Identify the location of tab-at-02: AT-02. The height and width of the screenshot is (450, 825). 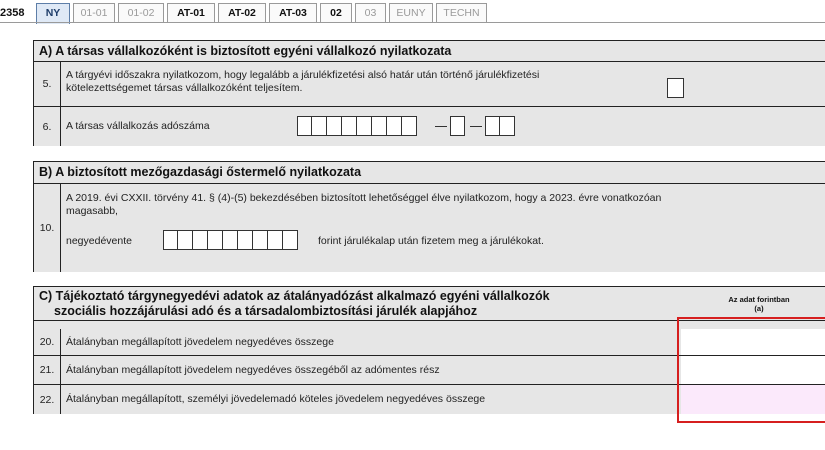
(242, 13).